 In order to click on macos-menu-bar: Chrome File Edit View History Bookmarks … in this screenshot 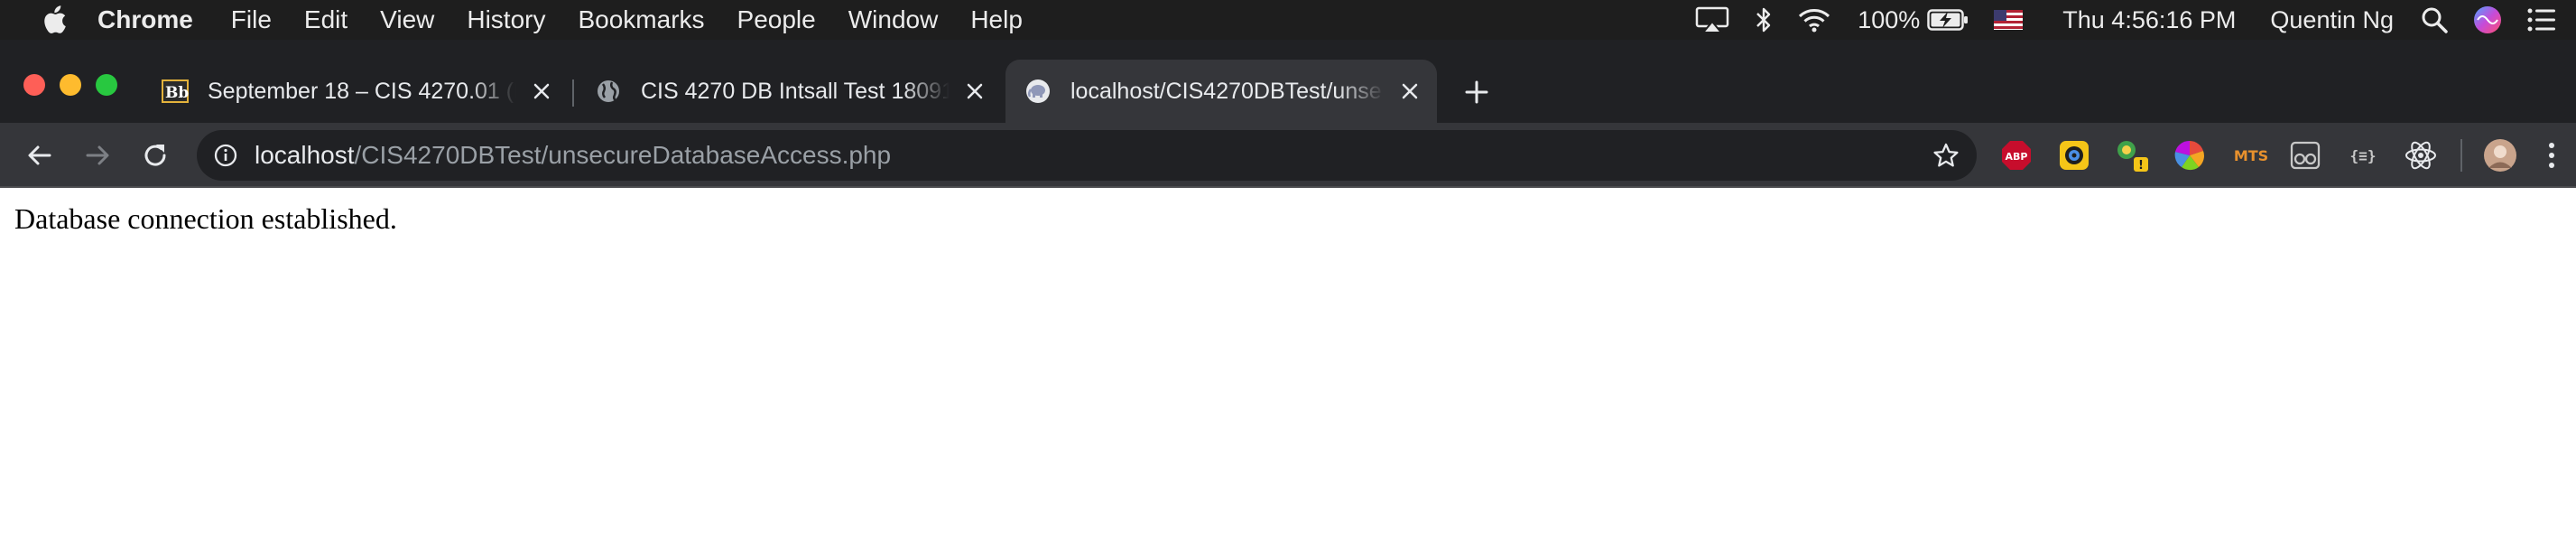, I will do `click(1288, 20)`.